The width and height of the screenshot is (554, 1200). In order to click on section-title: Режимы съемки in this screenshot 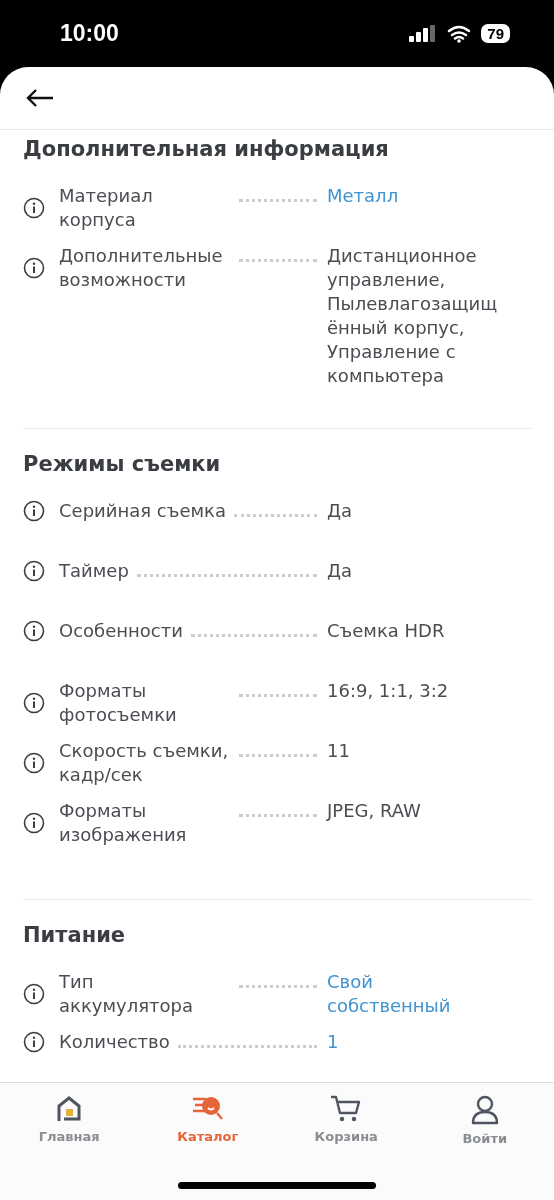, I will do `click(122, 464)`.